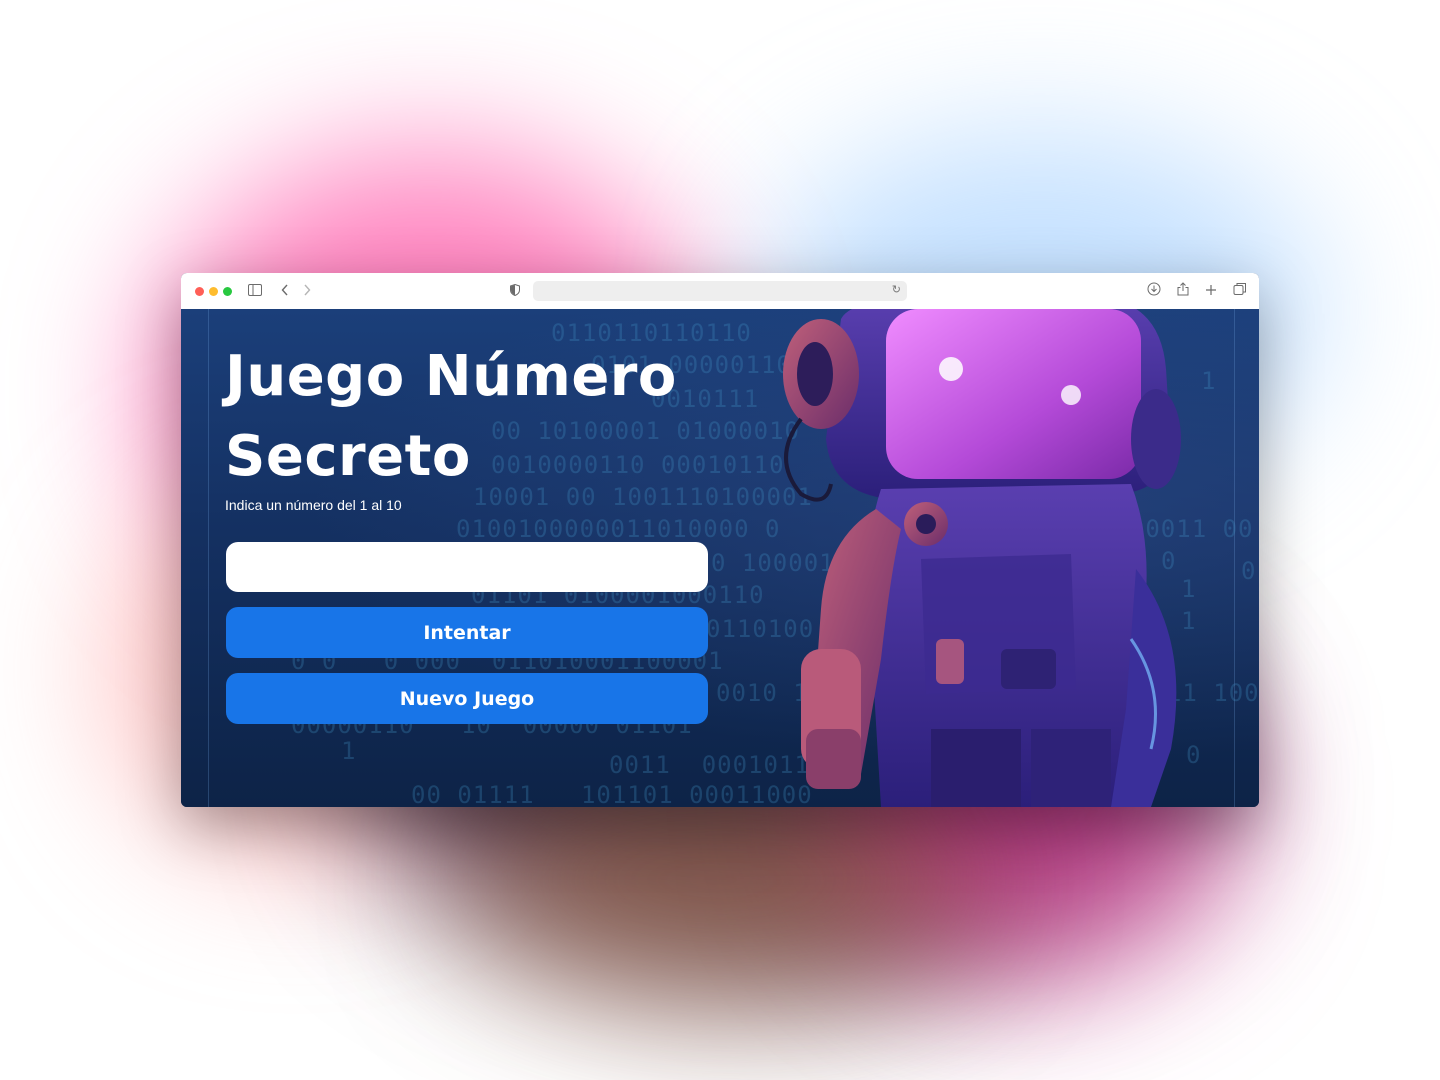 Image resolution: width=1440 pixels, height=1080 pixels. I want to click on zoom-window-button, so click(227, 291).